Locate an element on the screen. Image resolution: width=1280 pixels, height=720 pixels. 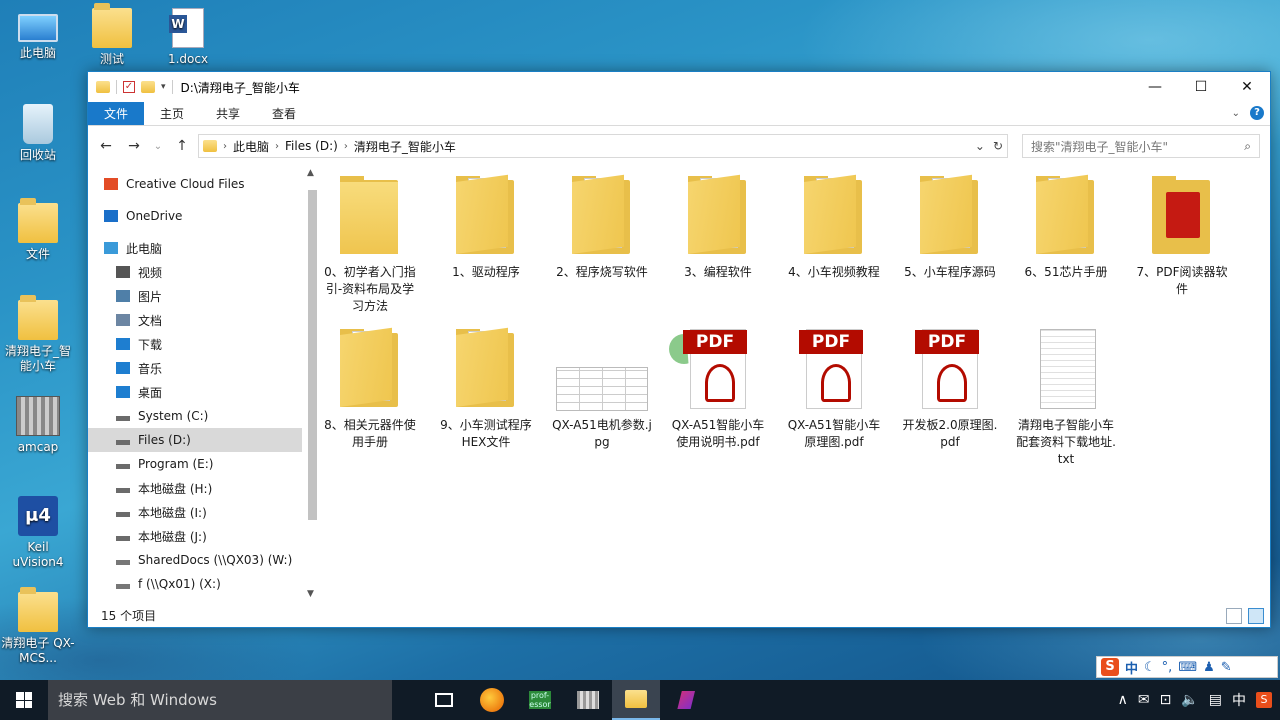
professor-icon: prof-essor is located at coordinates (540, 700).